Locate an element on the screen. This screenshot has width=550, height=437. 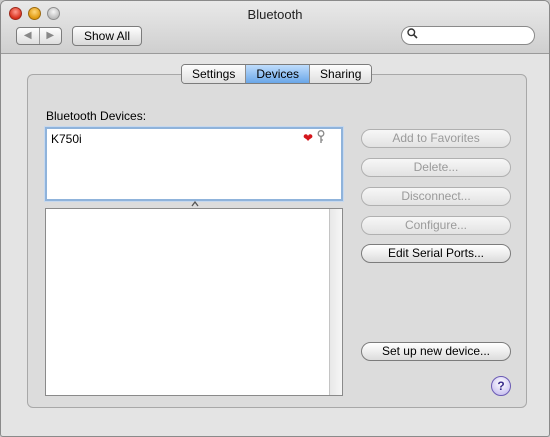
tab-devices: Devices is located at coordinates (278, 74).